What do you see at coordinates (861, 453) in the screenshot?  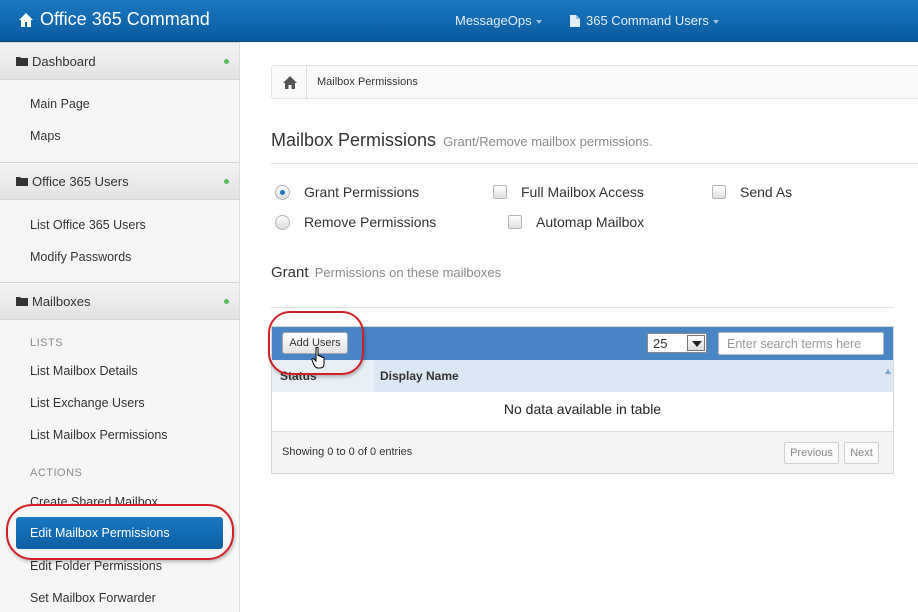 I see `next-button: Next` at bounding box center [861, 453].